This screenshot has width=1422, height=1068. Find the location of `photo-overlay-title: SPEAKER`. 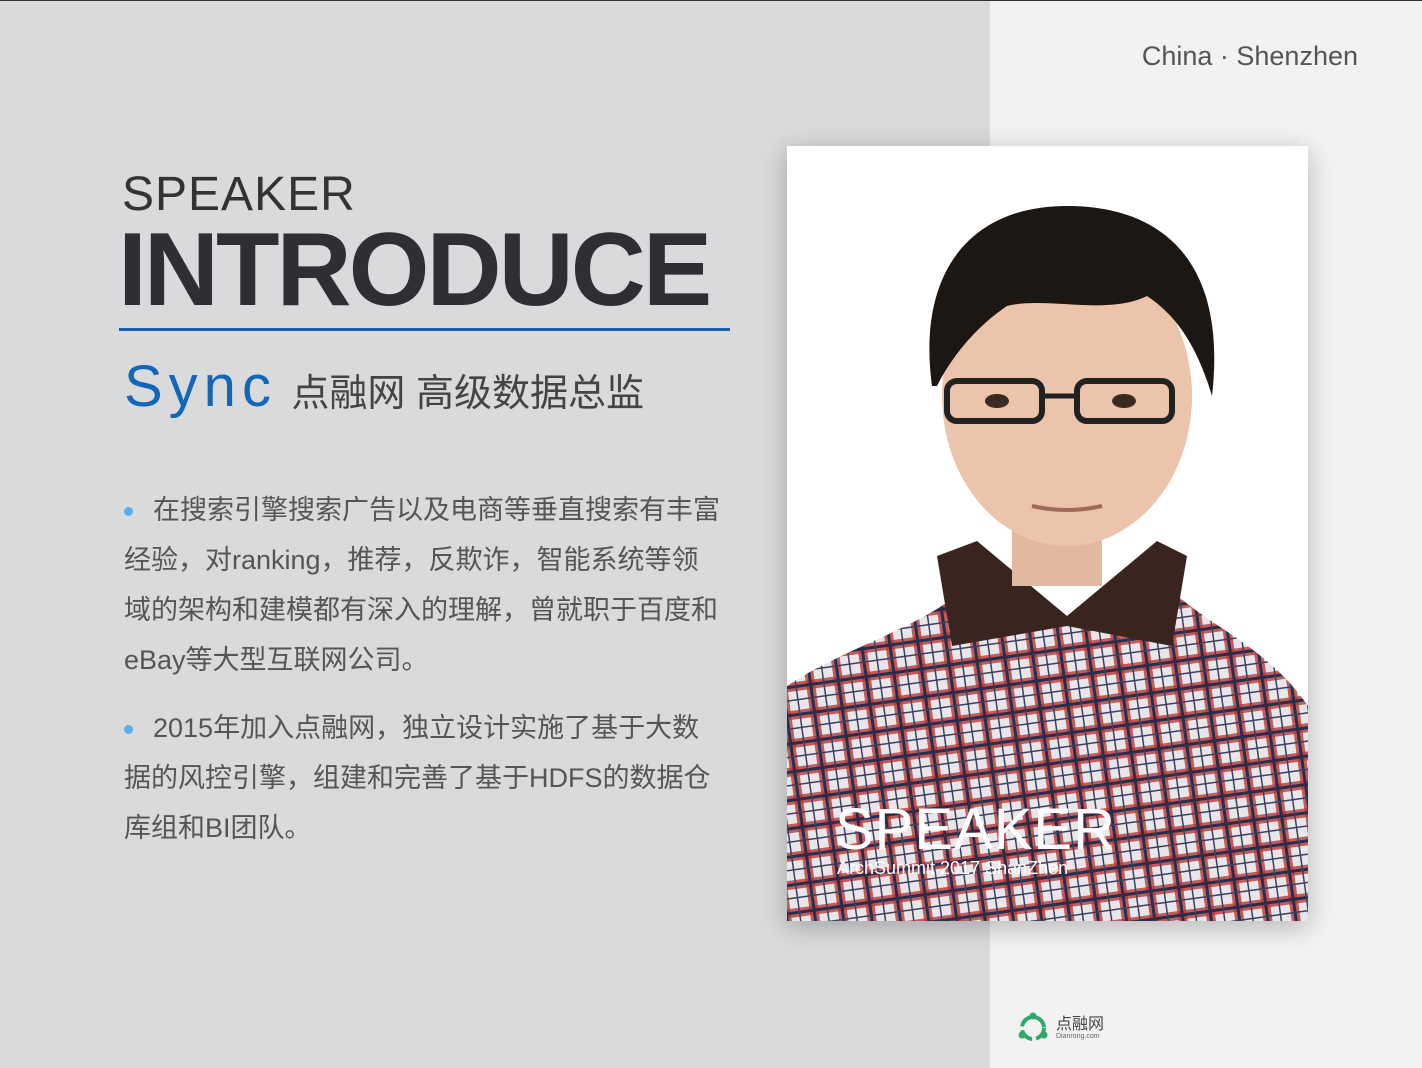

photo-overlay-title: SPEAKER is located at coordinates (975, 829).